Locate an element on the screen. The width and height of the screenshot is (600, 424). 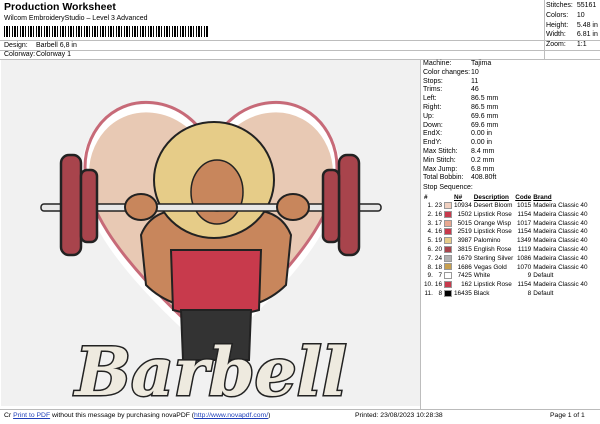
row-index: 1. is located at coordinates (430, 206).